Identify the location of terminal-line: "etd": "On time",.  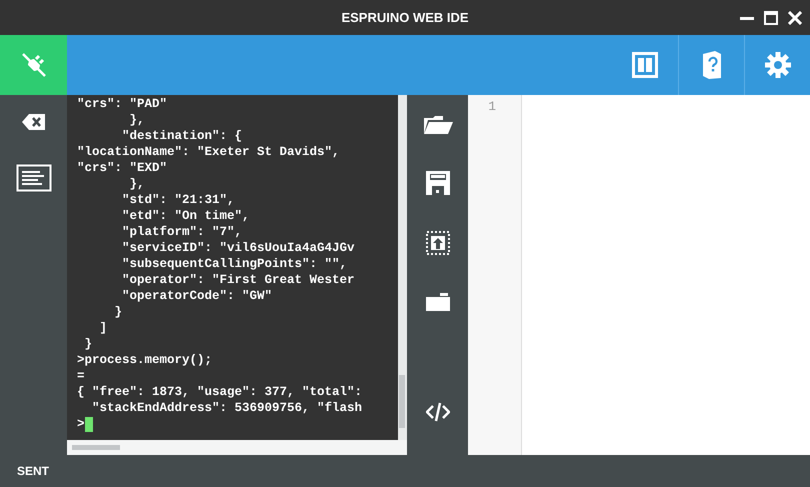
(185, 216).